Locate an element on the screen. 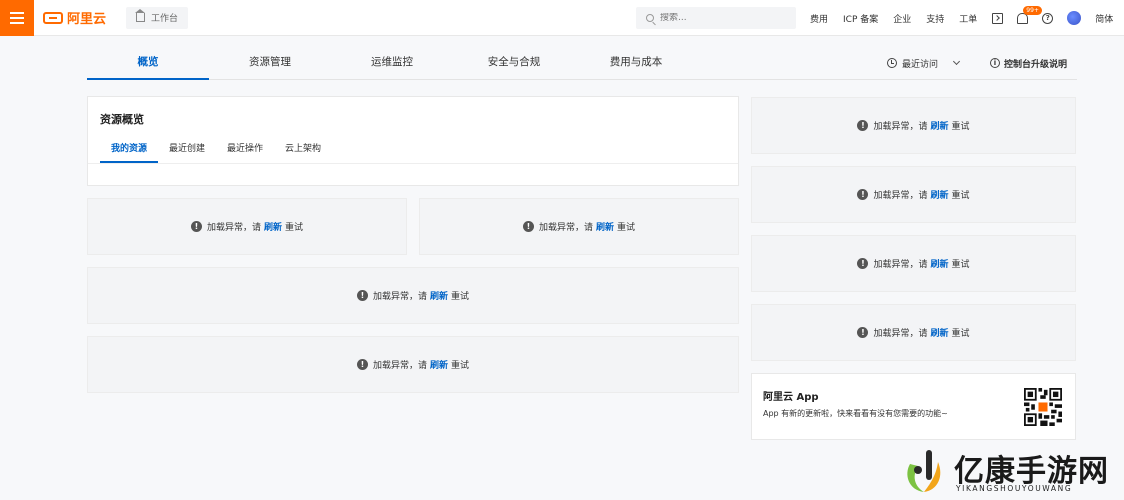  top-navigation-bar: 阿里云 工作台 费用 ICP 备案 企业 支持 工单 99+ ? 简体 is located at coordinates (562, 18).